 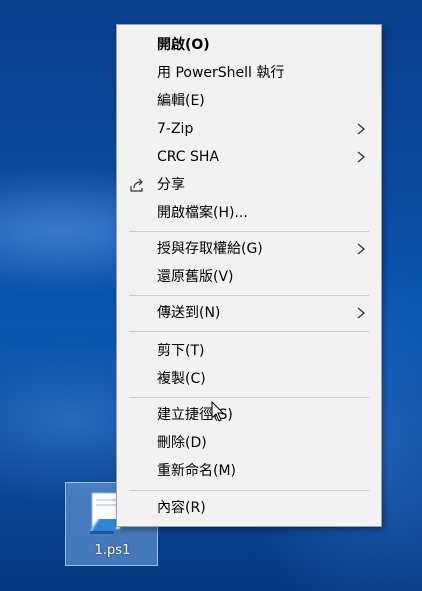 I want to click on menu-item-label: 用 PowerShell 執行, so click(x=221, y=73).